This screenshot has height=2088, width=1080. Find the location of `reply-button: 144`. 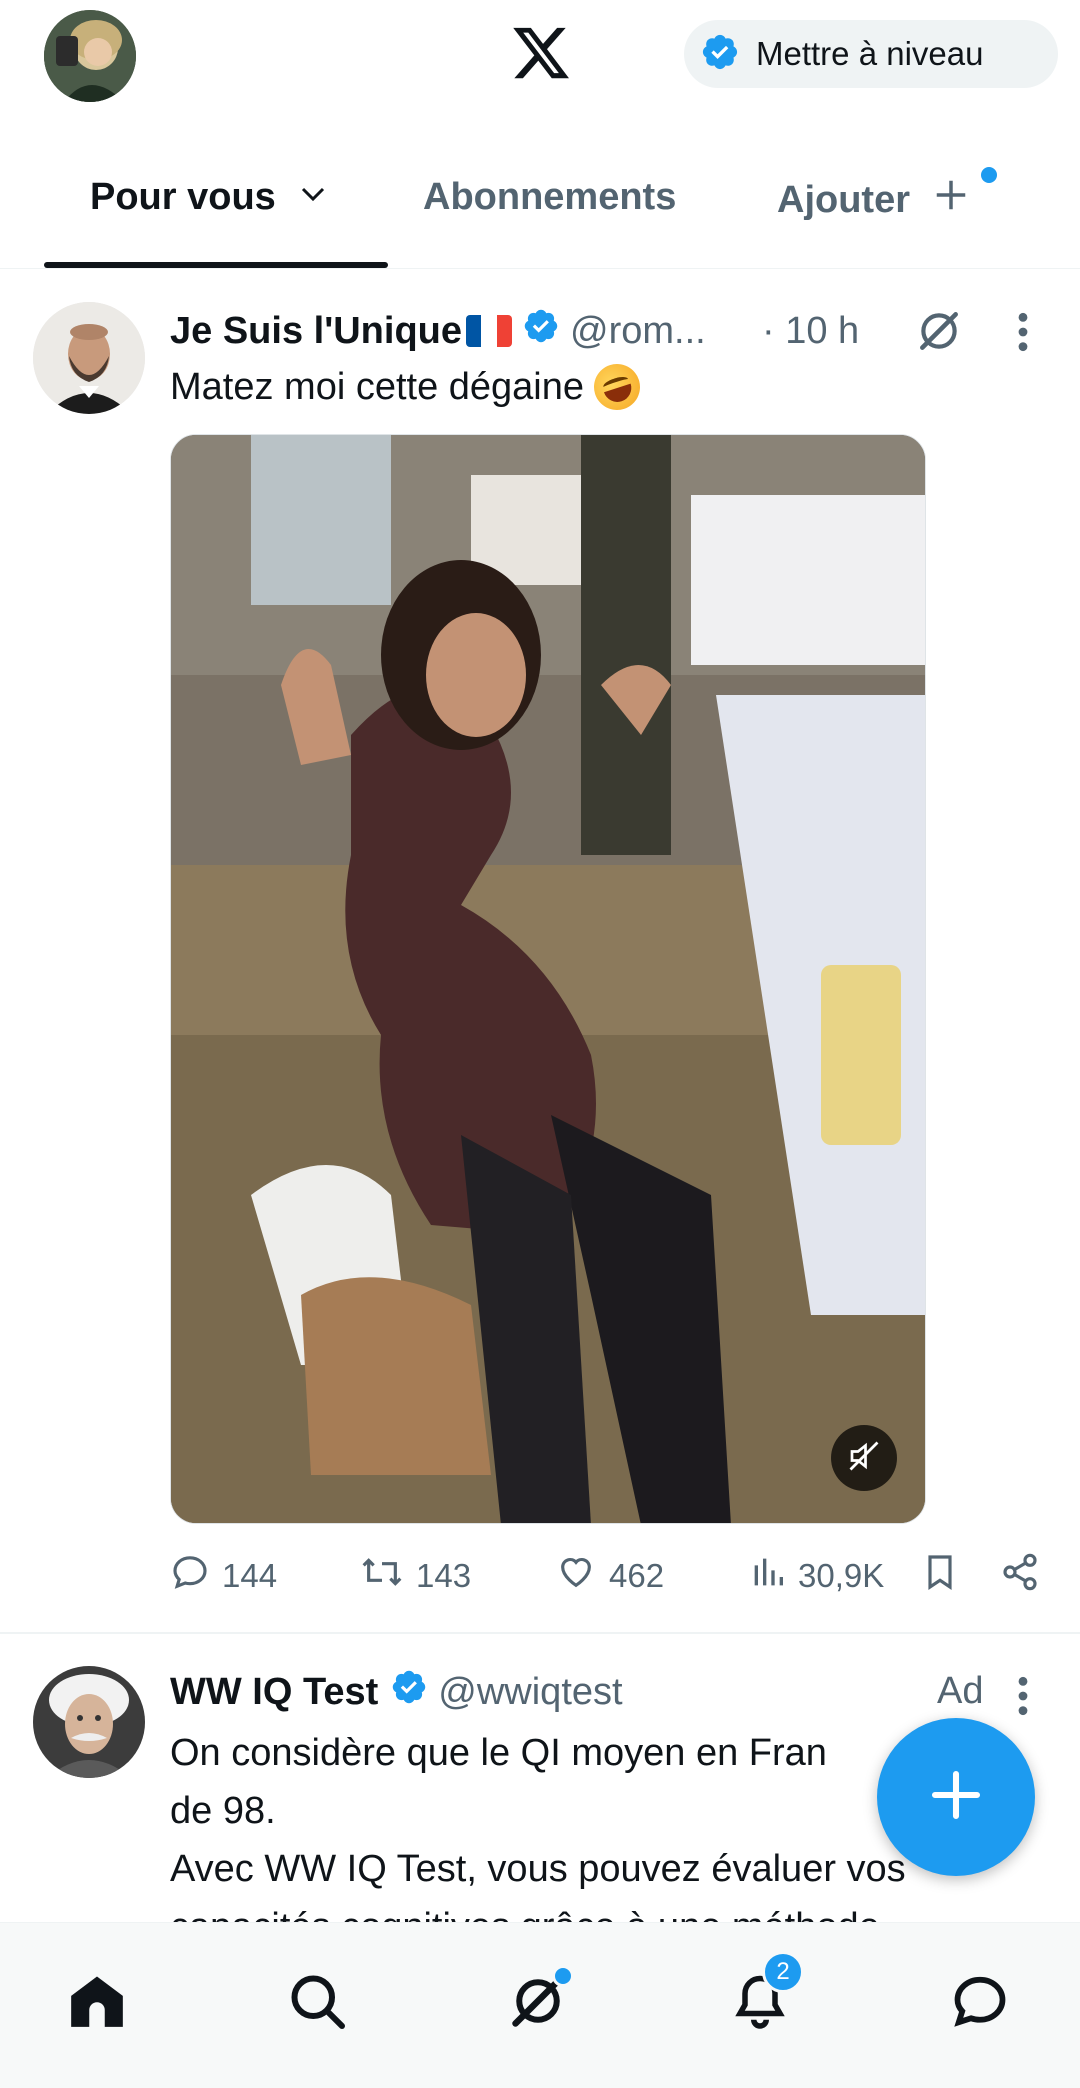

reply-button: 144 is located at coordinates (223, 1576).